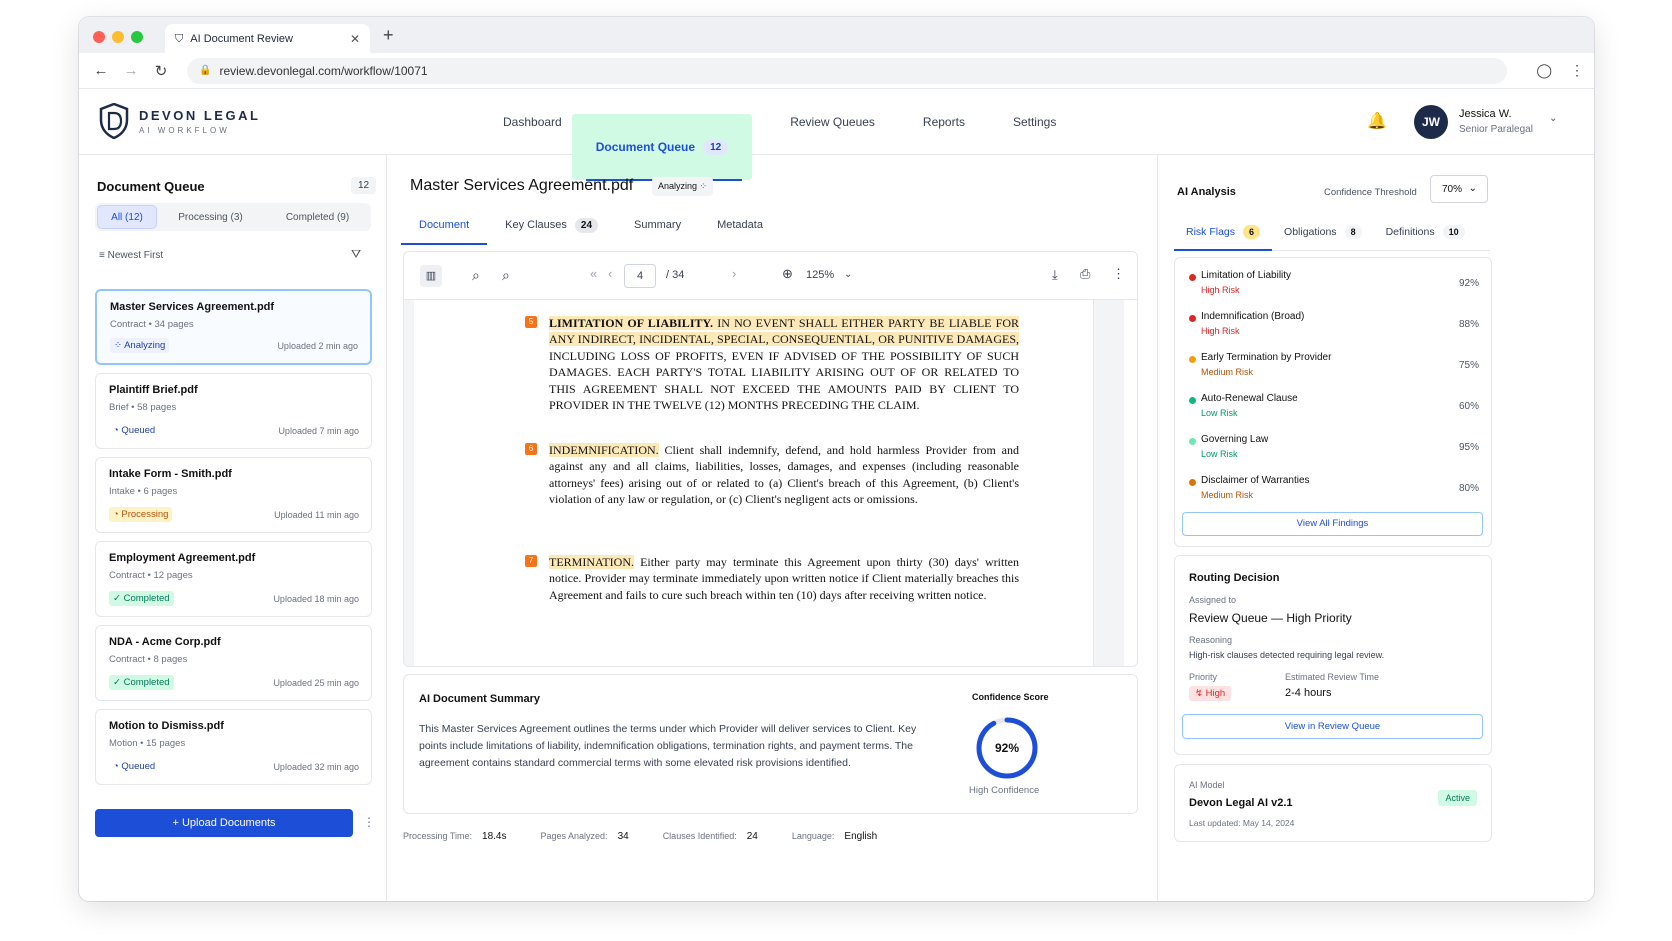 The width and height of the screenshot is (1672, 941). Describe the element at coordinates (1353, 231) in the screenshot. I see `count-badge: 8` at that location.